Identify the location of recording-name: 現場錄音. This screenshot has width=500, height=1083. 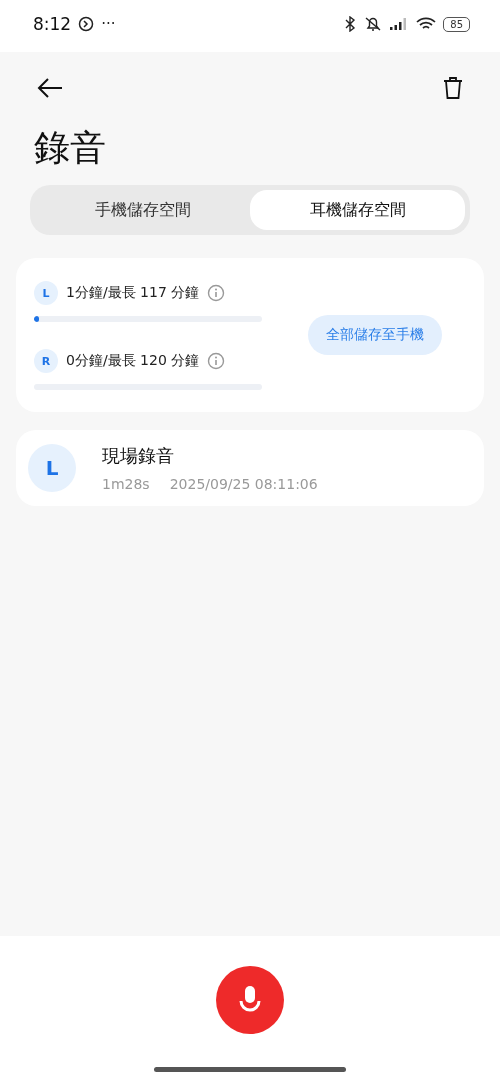
(138, 456).